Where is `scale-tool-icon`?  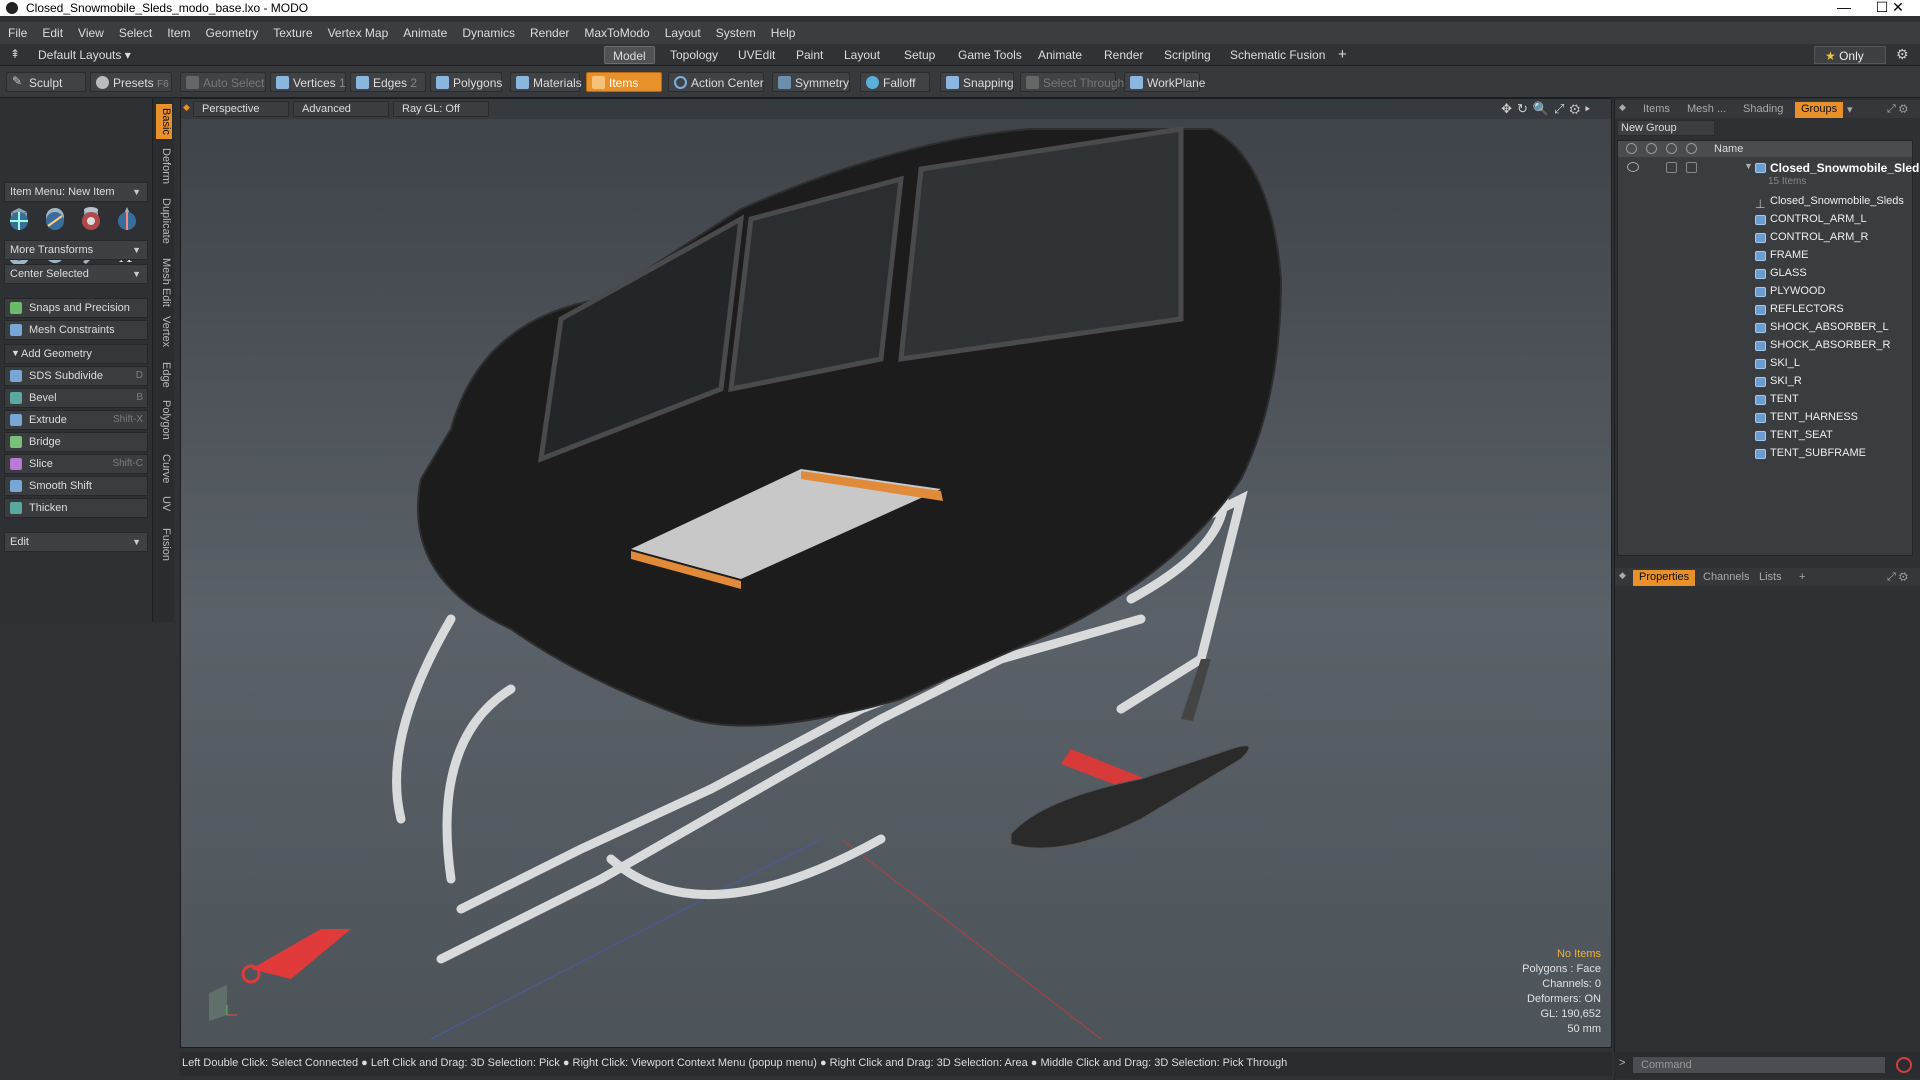 scale-tool-icon is located at coordinates (91, 221).